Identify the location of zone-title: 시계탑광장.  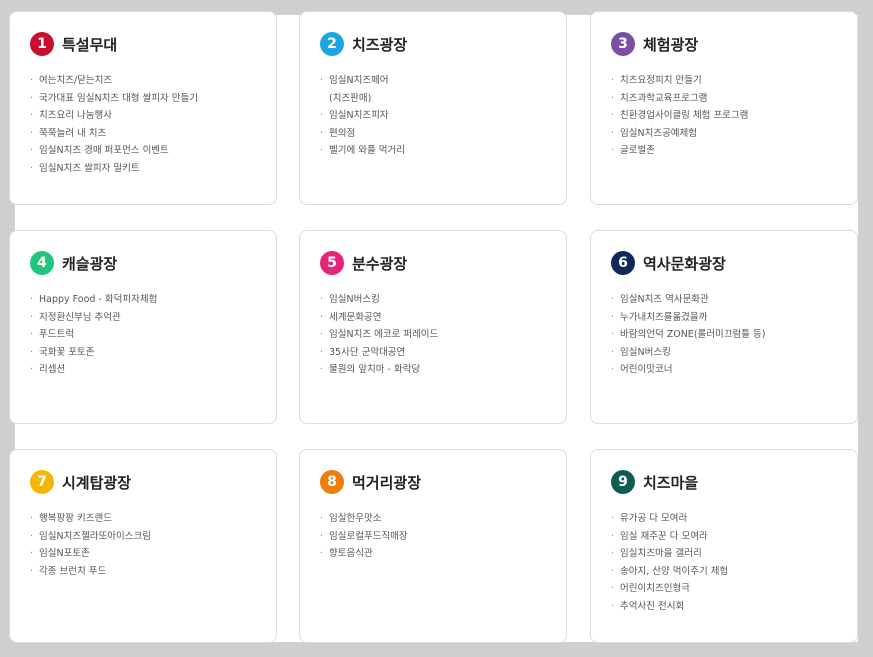
(97, 482).